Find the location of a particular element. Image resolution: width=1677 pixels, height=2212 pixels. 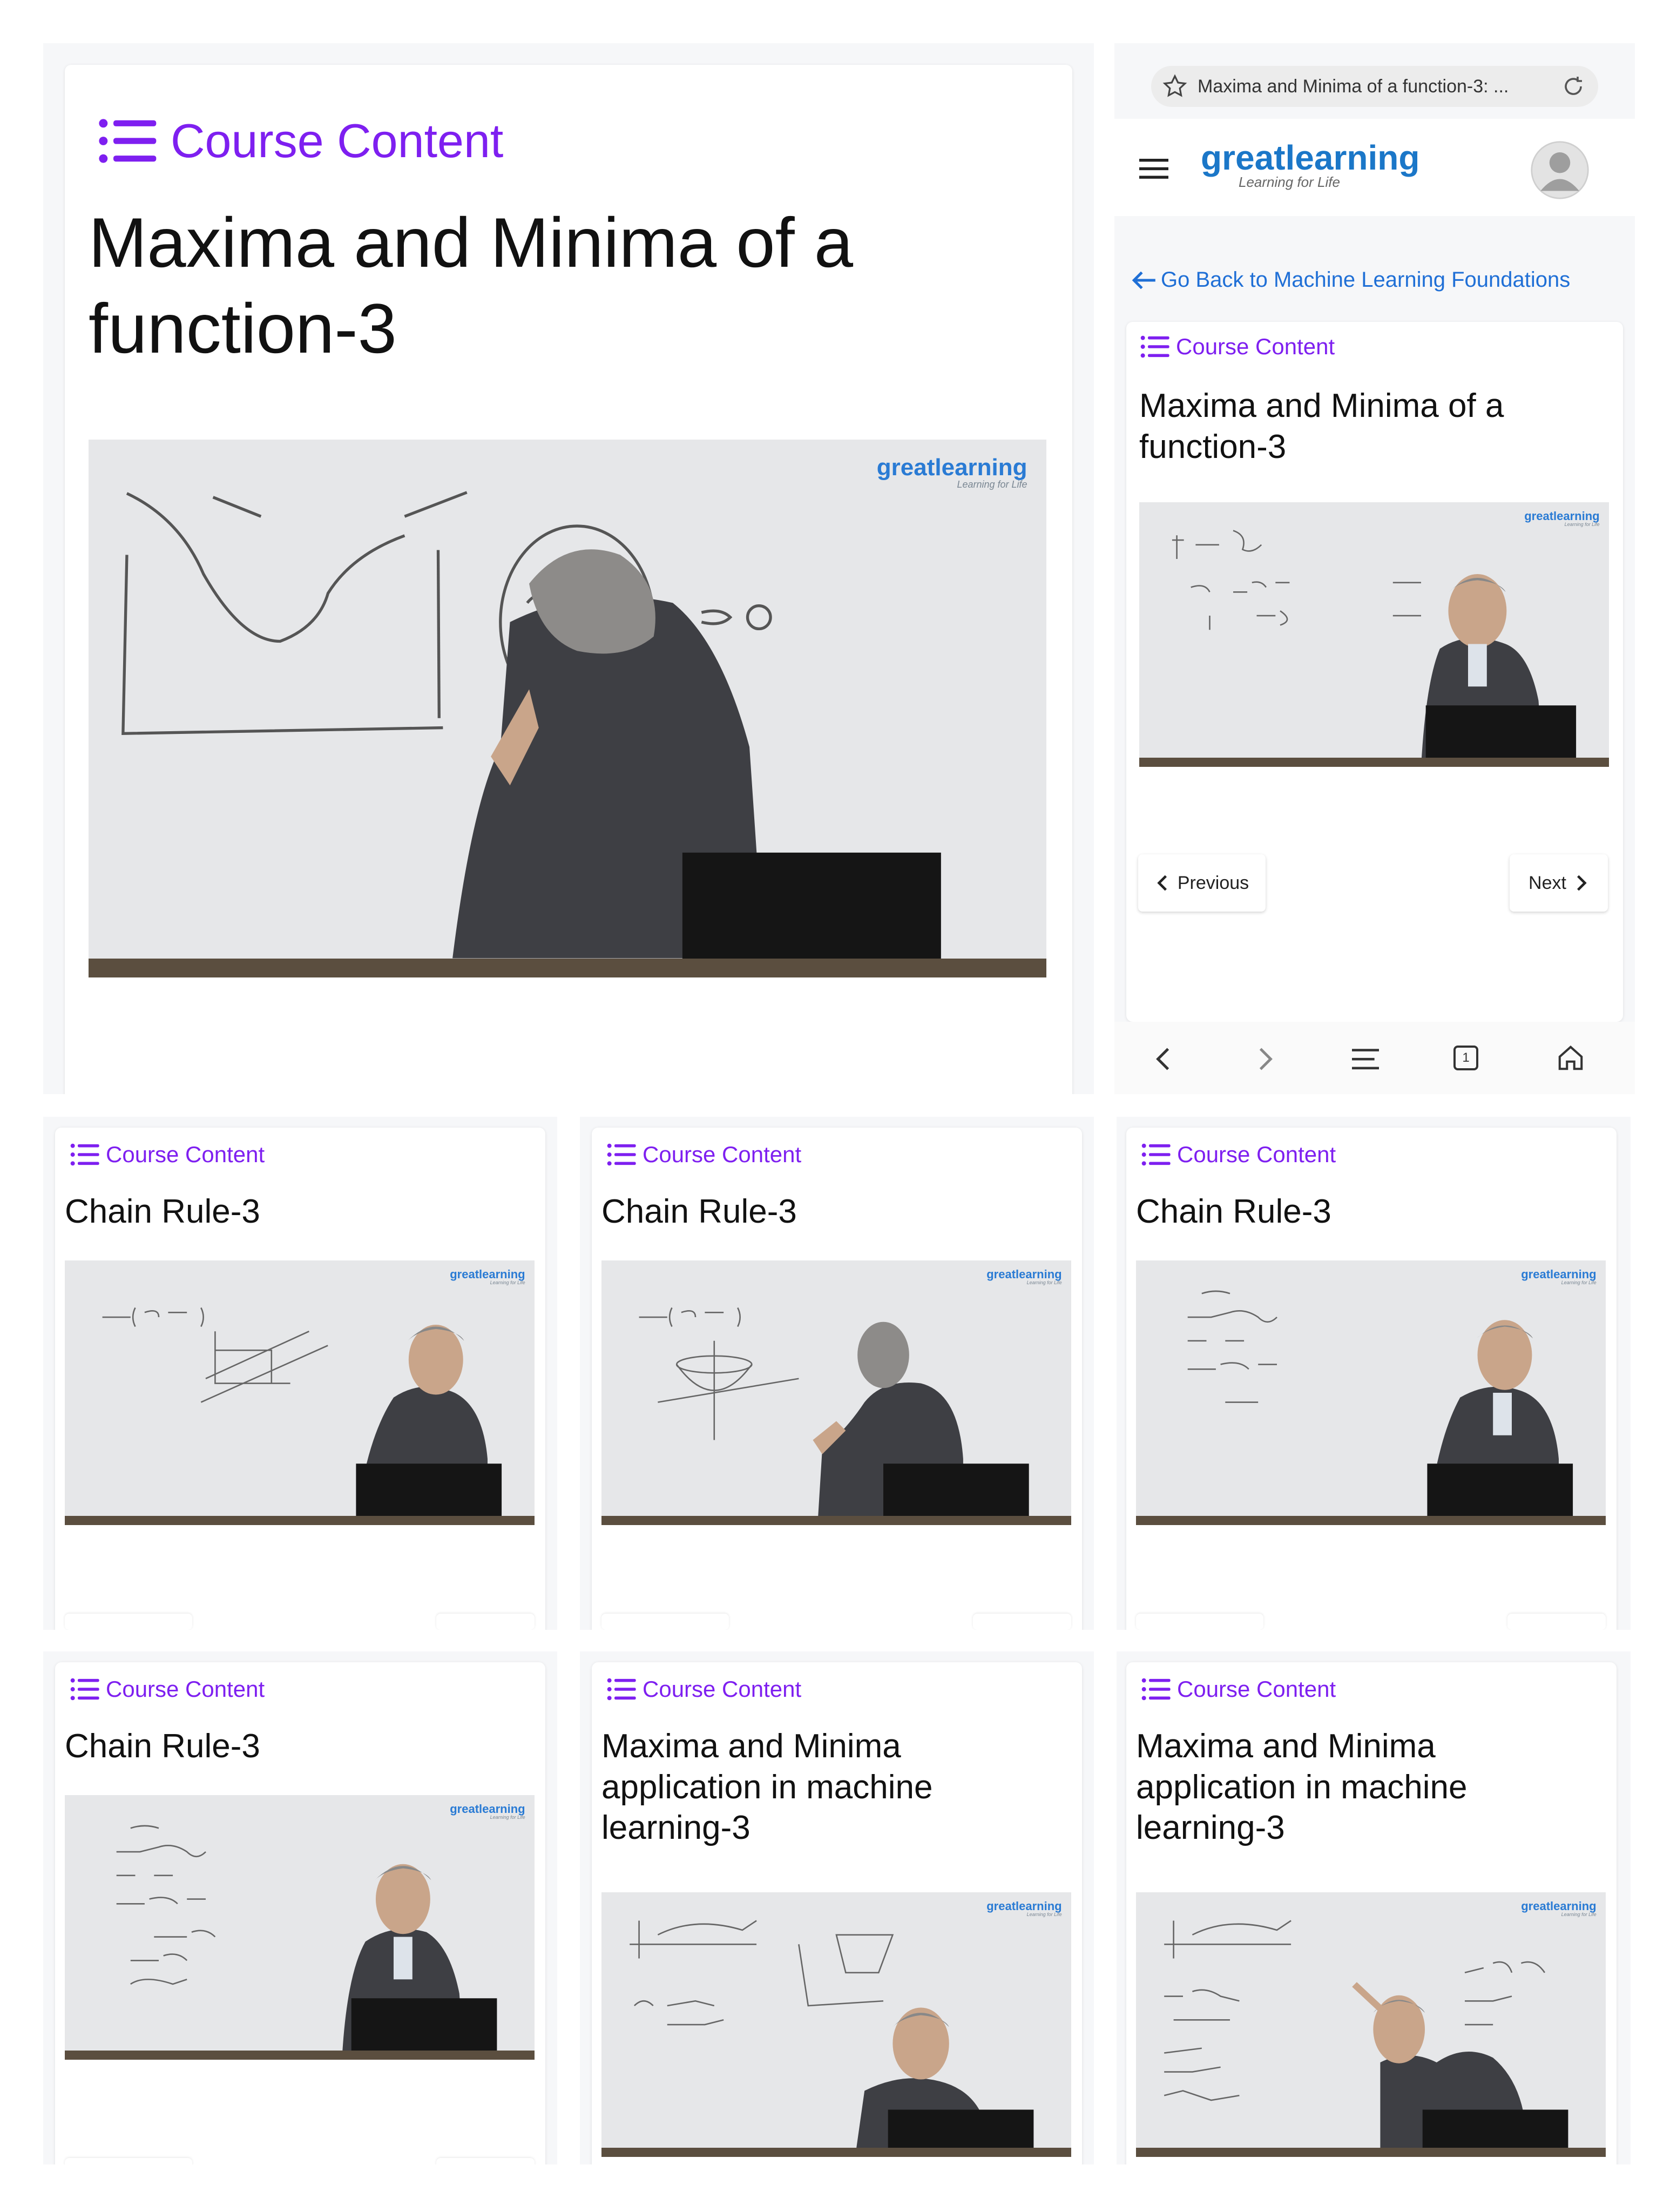

forward-icon is located at coordinates (1266, 1059).